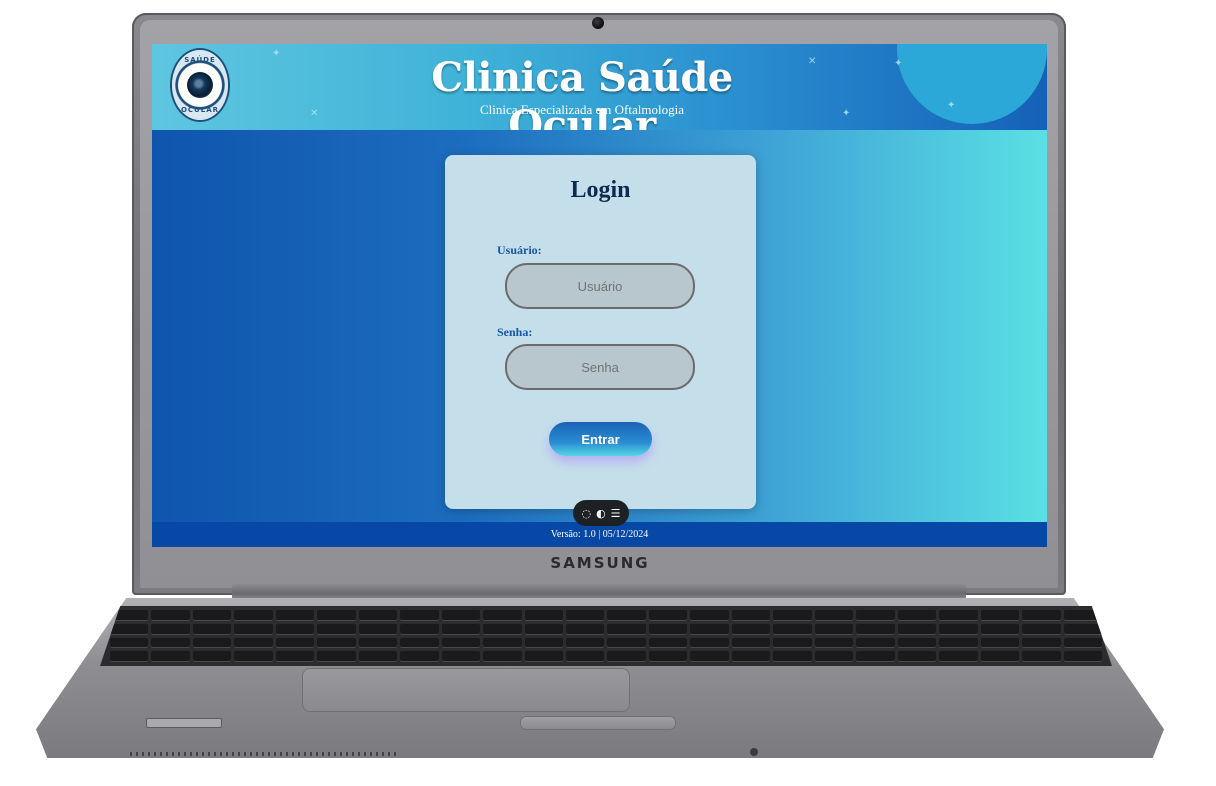  Describe the element at coordinates (200, 110) in the screenshot. I see `logo-text-bottom: OCULAR` at that location.